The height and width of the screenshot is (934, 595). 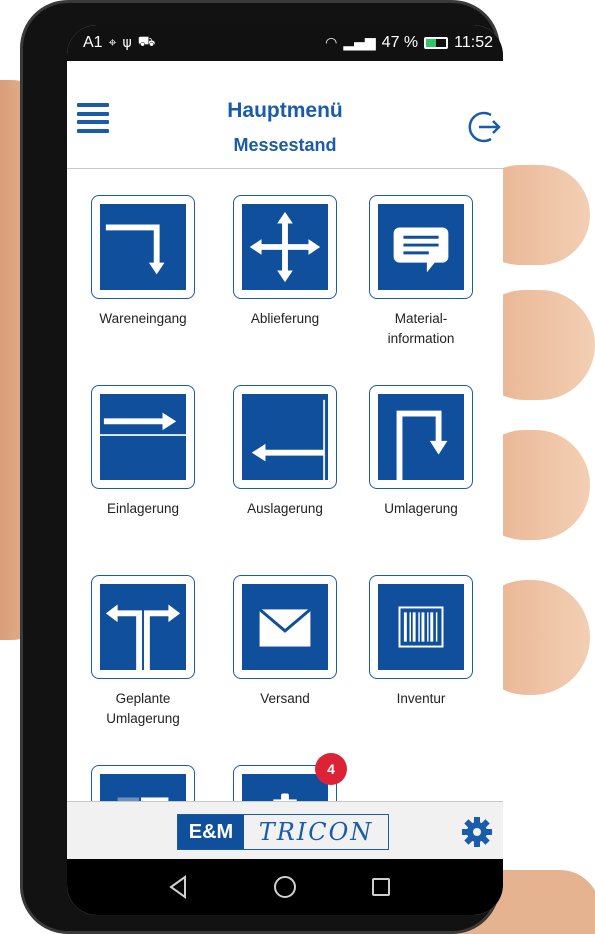 I want to click on arrow-right-icon, so click(x=143, y=424).